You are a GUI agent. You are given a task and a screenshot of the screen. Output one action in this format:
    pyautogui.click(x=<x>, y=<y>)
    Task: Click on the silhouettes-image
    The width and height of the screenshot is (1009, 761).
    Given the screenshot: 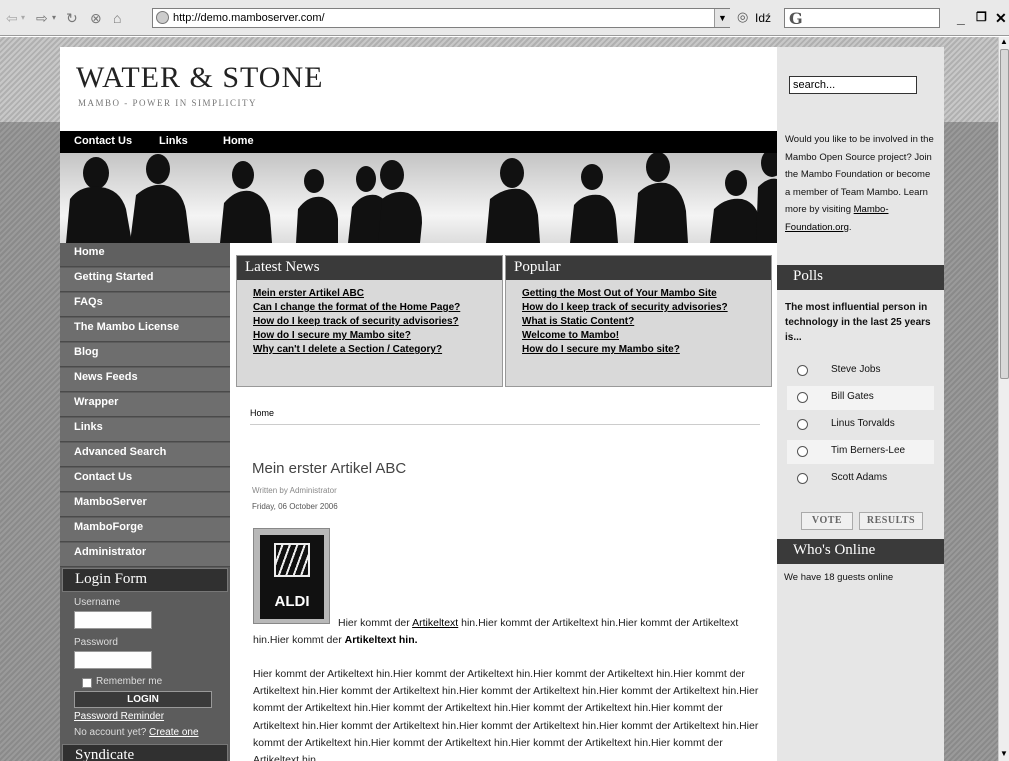 What is the action you would take?
    pyautogui.click(x=421, y=198)
    